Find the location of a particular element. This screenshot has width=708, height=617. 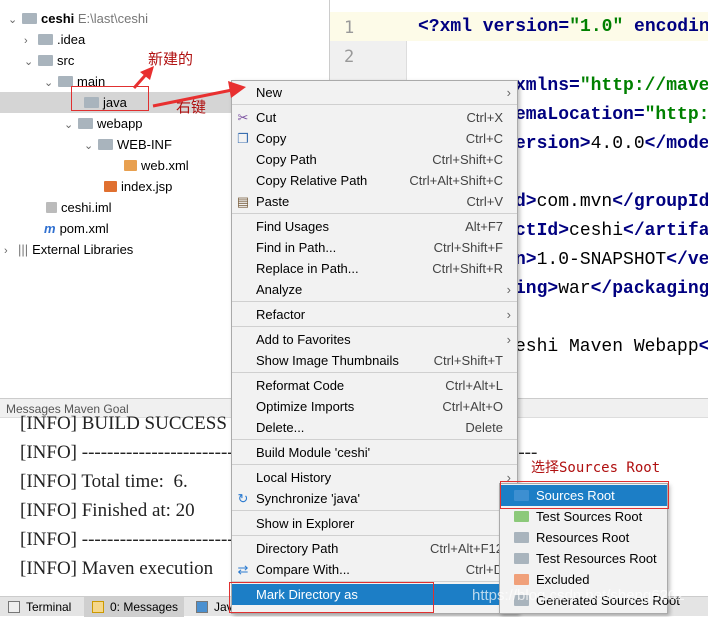

watermark: https://blog.csdn.net/sheng6202 is located at coordinates (578, 595).